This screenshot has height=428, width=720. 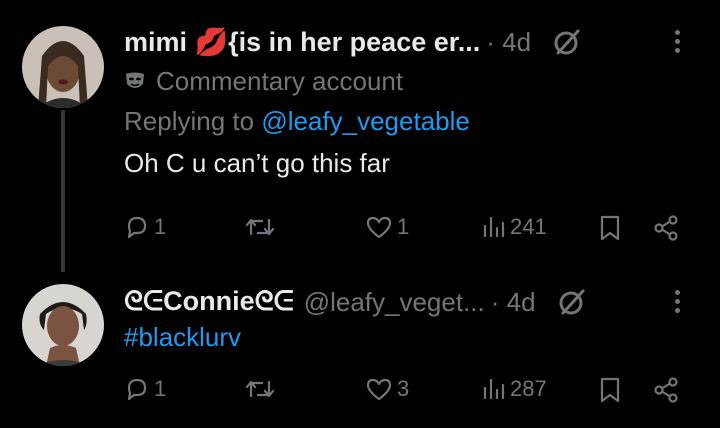 I want to click on replying-to: Replying to @leafy_vegetable, so click(x=412, y=123).